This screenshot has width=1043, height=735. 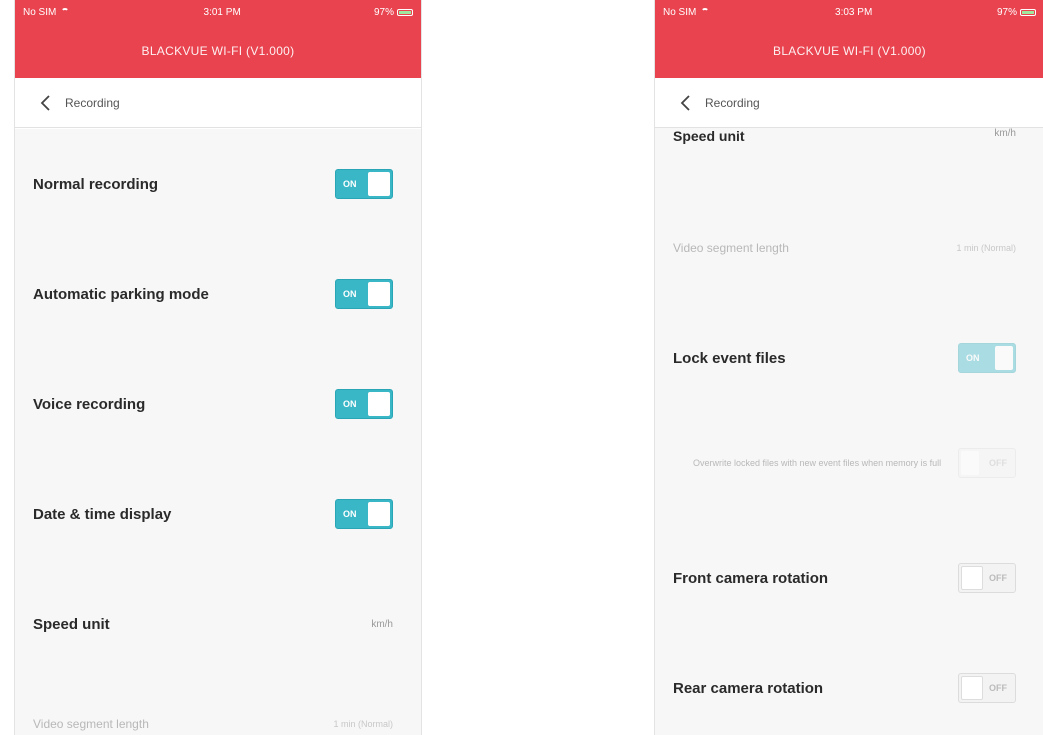 I want to click on date-time-display-toggle: ON, so click(x=364, y=514).